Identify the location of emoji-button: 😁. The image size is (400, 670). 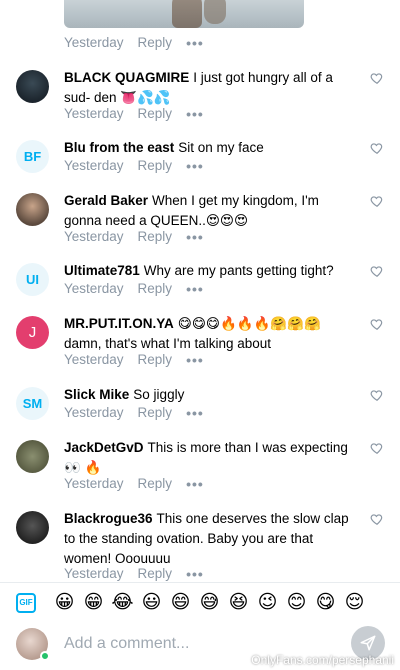
(93, 603).